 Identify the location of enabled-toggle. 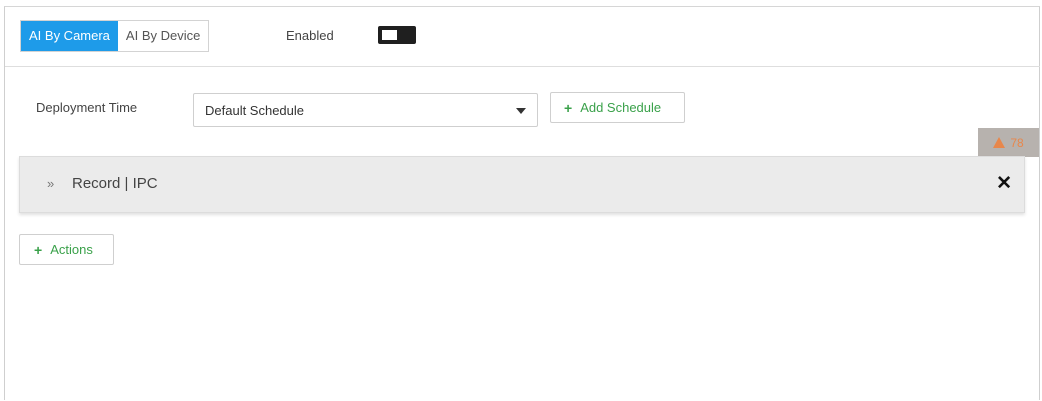
(397, 35).